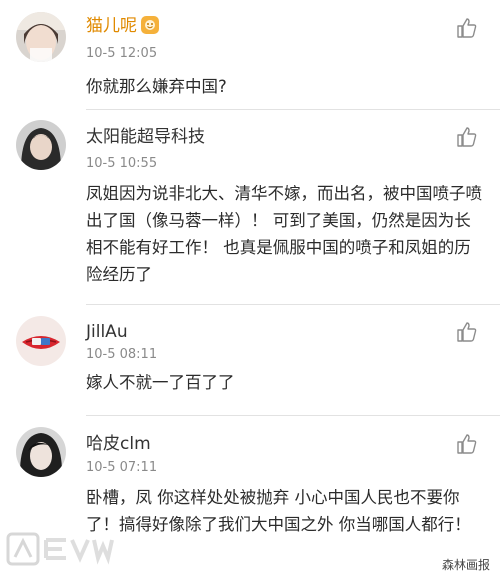 The width and height of the screenshot is (500, 577). What do you see at coordinates (122, 354) in the screenshot?
I see `comment-time: 10-5 08:11` at bounding box center [122, 354].